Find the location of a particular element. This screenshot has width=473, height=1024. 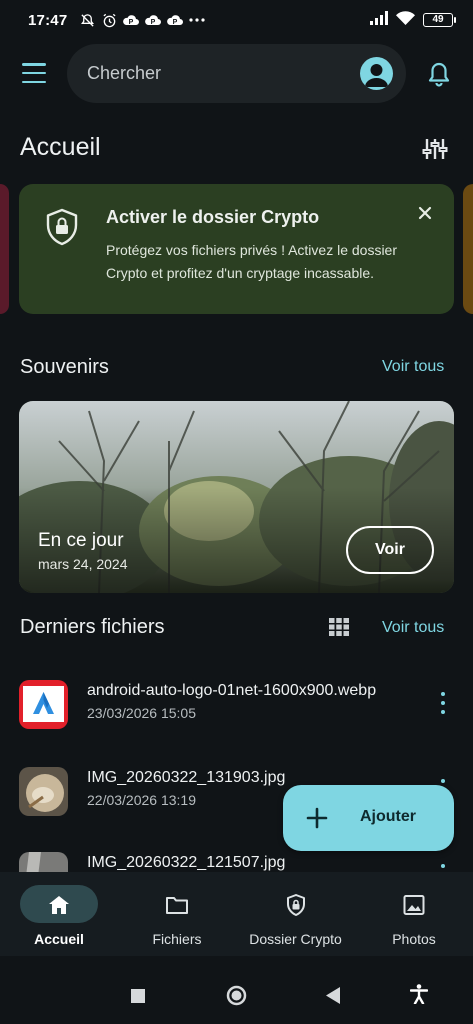

file-name: IMG_20260322_131903.jpg is located at coordinates (186, 777).